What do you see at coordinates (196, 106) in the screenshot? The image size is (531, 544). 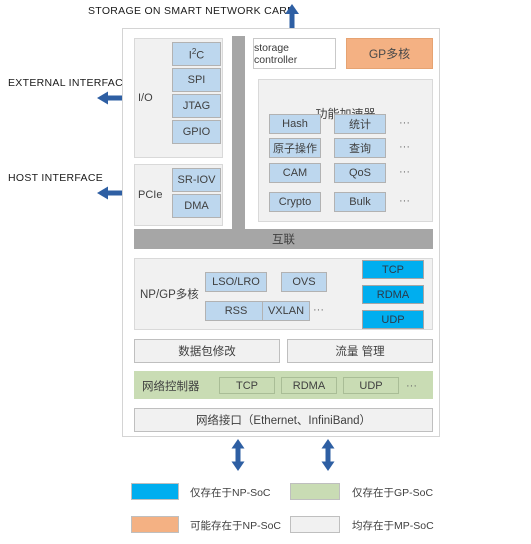 I see `io-chip-jtag: JTAG` at bounding box center [196, 106].